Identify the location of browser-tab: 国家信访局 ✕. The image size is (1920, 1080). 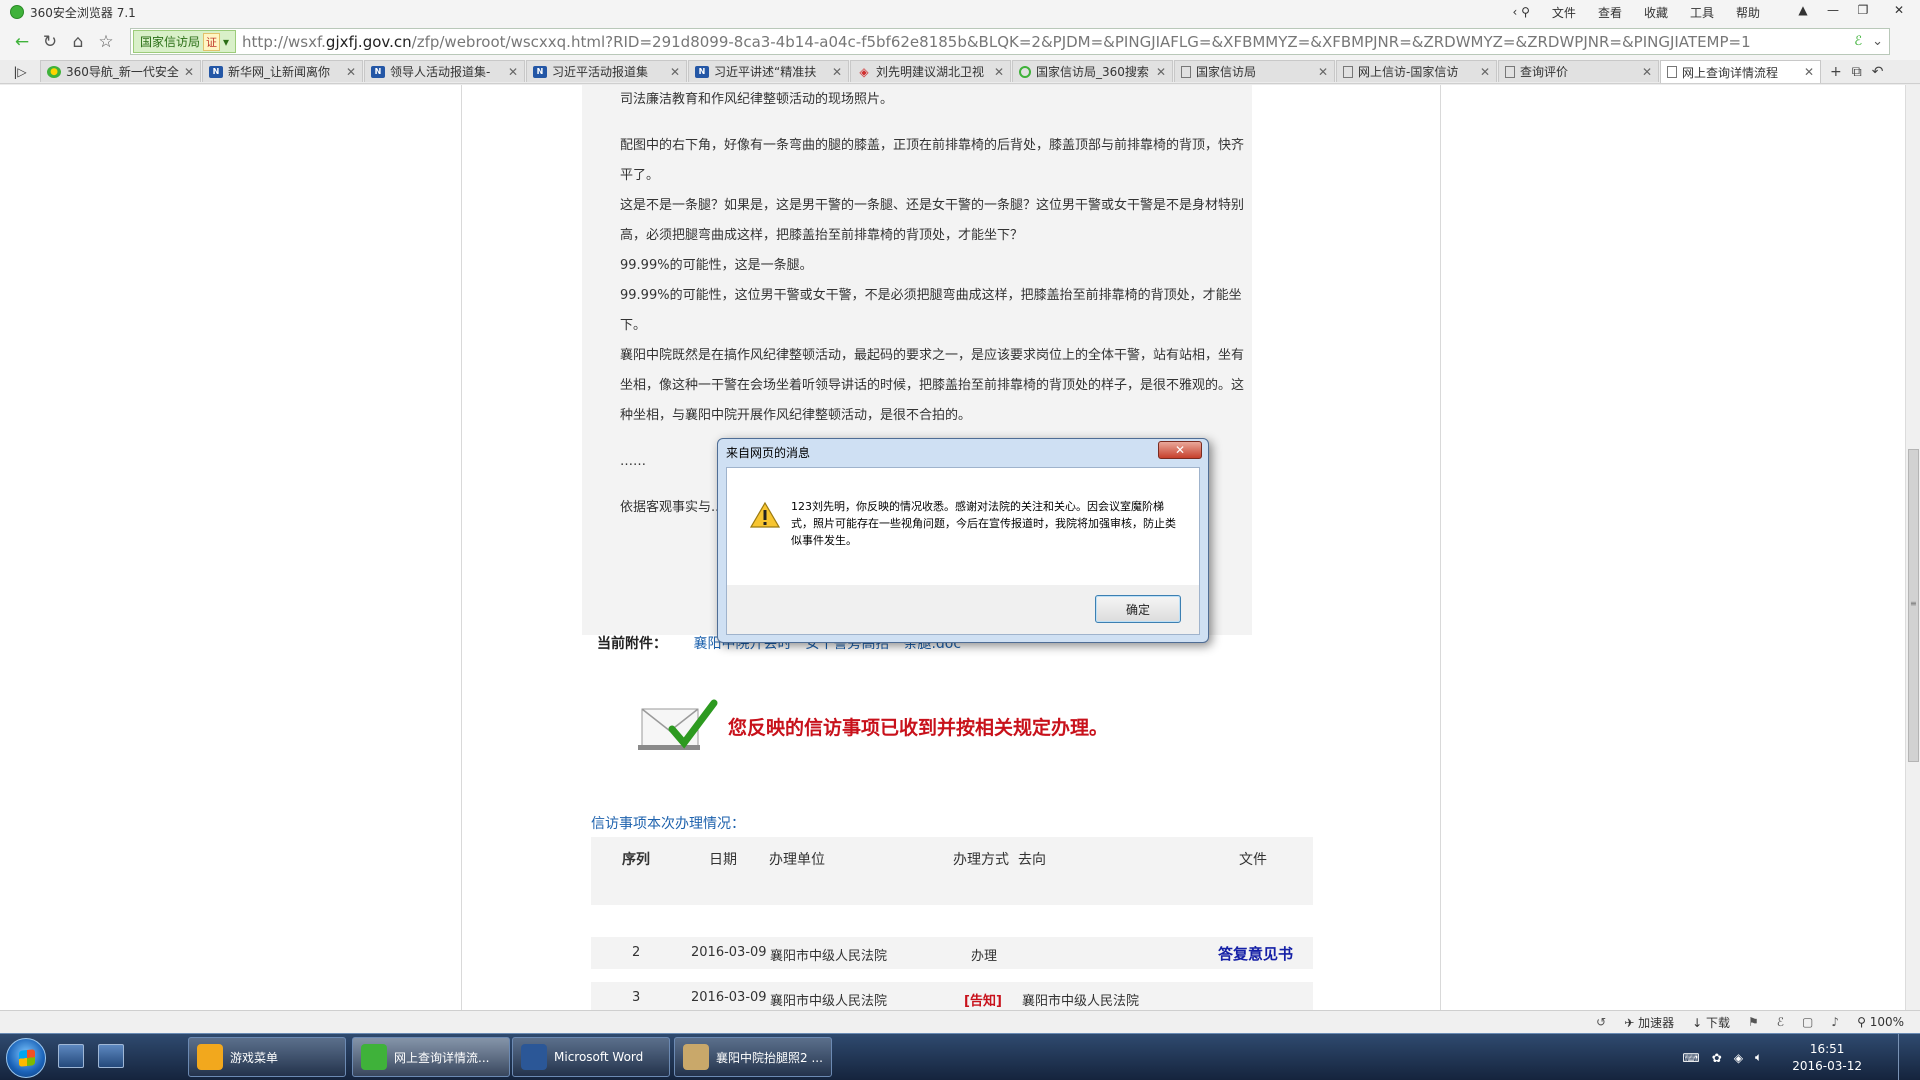
(1254, 71).